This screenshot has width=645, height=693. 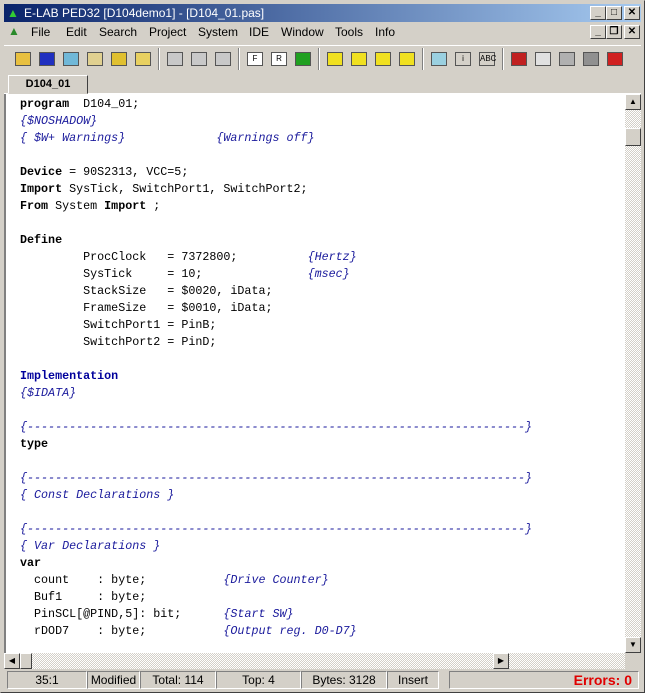 I want to click on scroll-right-button: ▶, so click(x=501, y=661).